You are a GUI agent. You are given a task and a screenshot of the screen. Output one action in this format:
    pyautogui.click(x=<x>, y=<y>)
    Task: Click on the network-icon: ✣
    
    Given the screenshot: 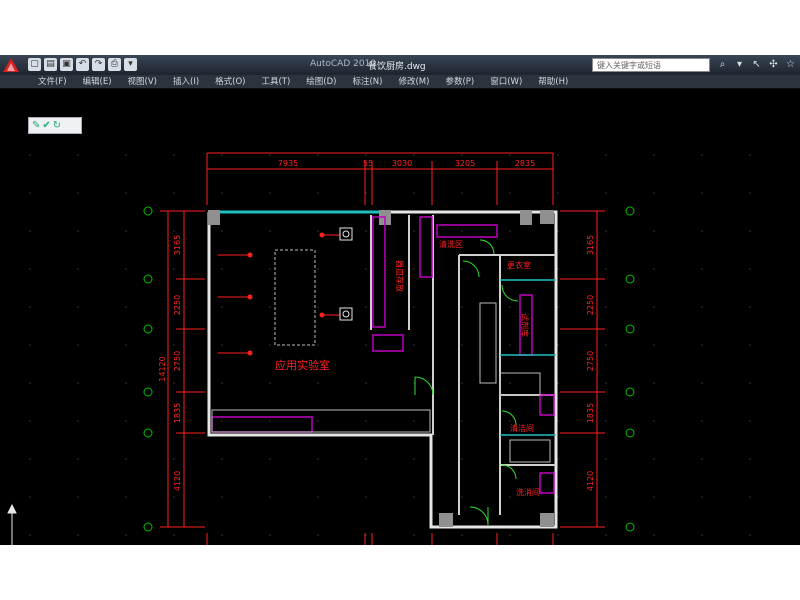 What is the action you would take?
    pyautogui.click(x=773, y=64)
    